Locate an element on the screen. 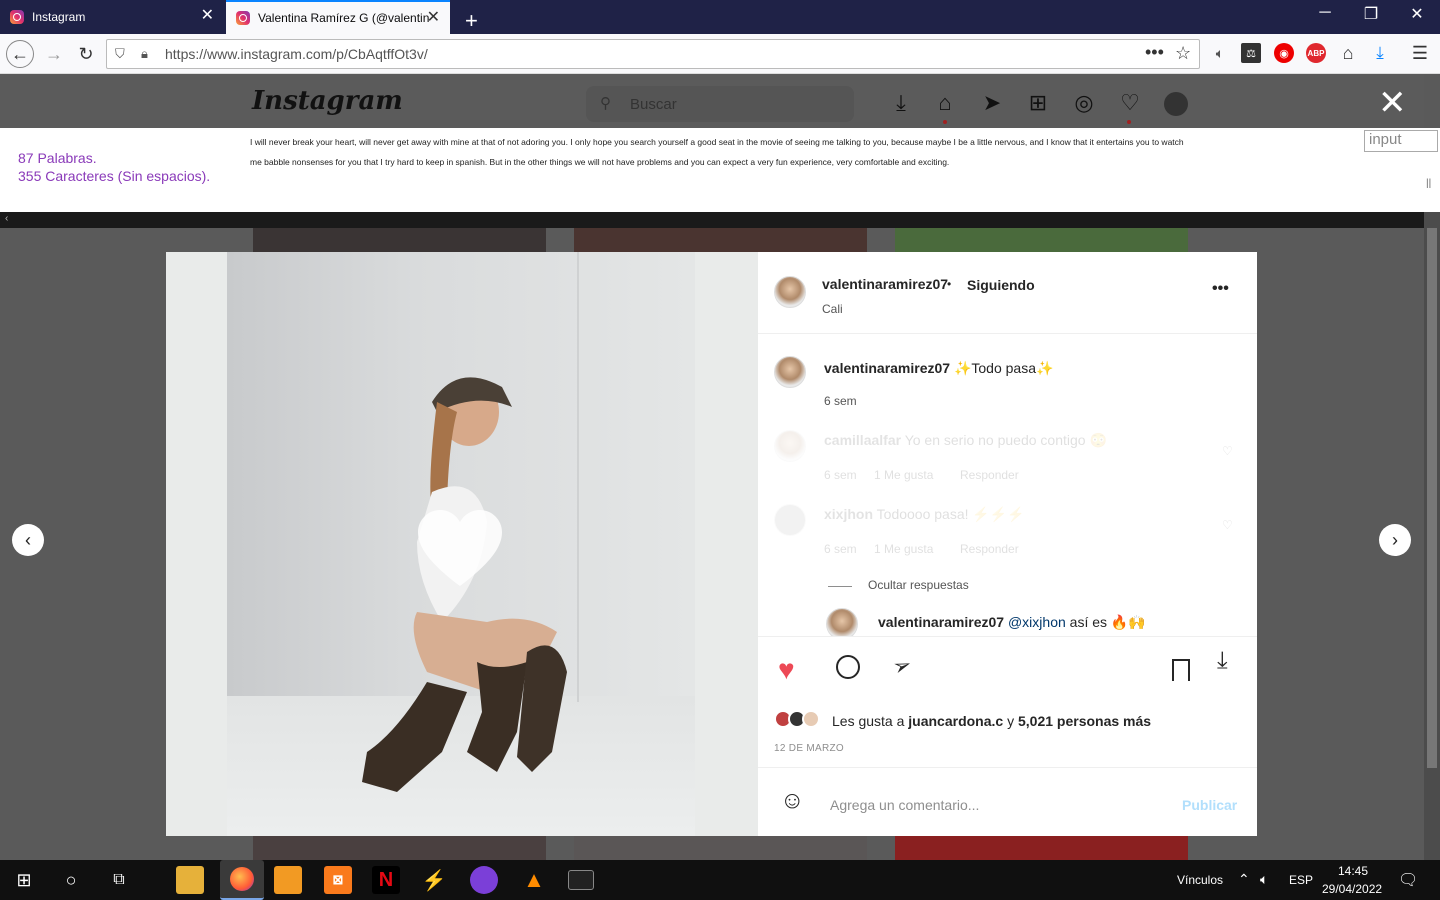 This screenshot has height=900, width=1440. comment-username: xixjhon is located at coordinates (848, 514).